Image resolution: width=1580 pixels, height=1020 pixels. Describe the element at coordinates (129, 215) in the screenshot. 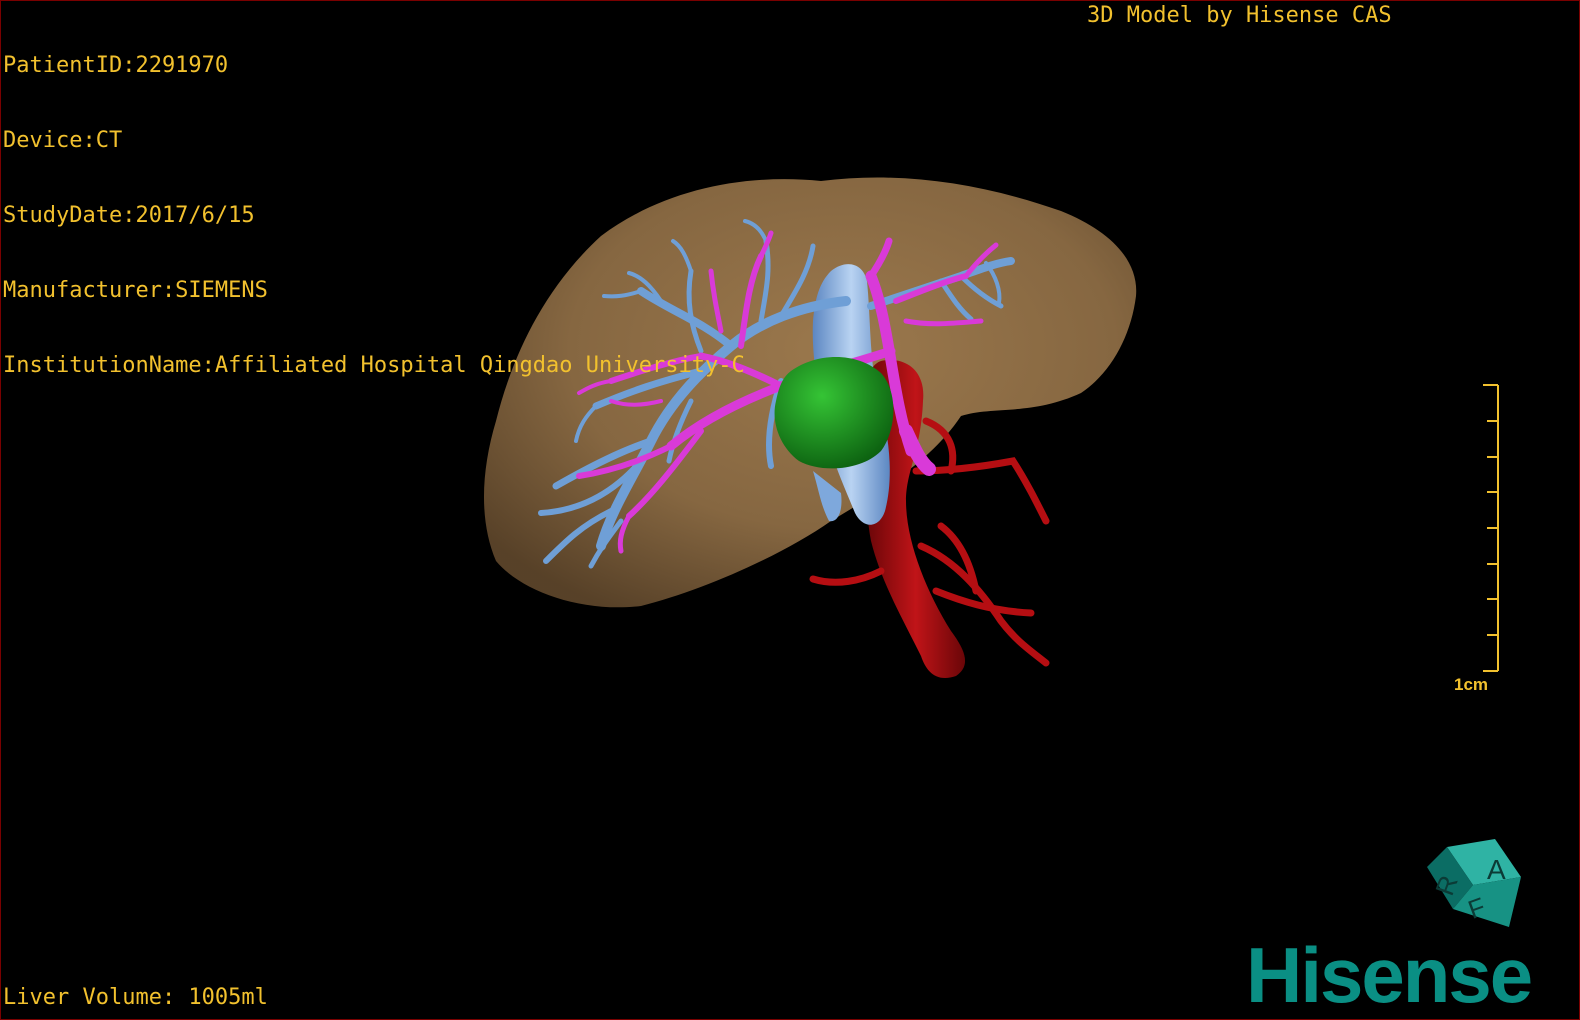

I see `study-date: StudyDate:2017/6/15` at that location.